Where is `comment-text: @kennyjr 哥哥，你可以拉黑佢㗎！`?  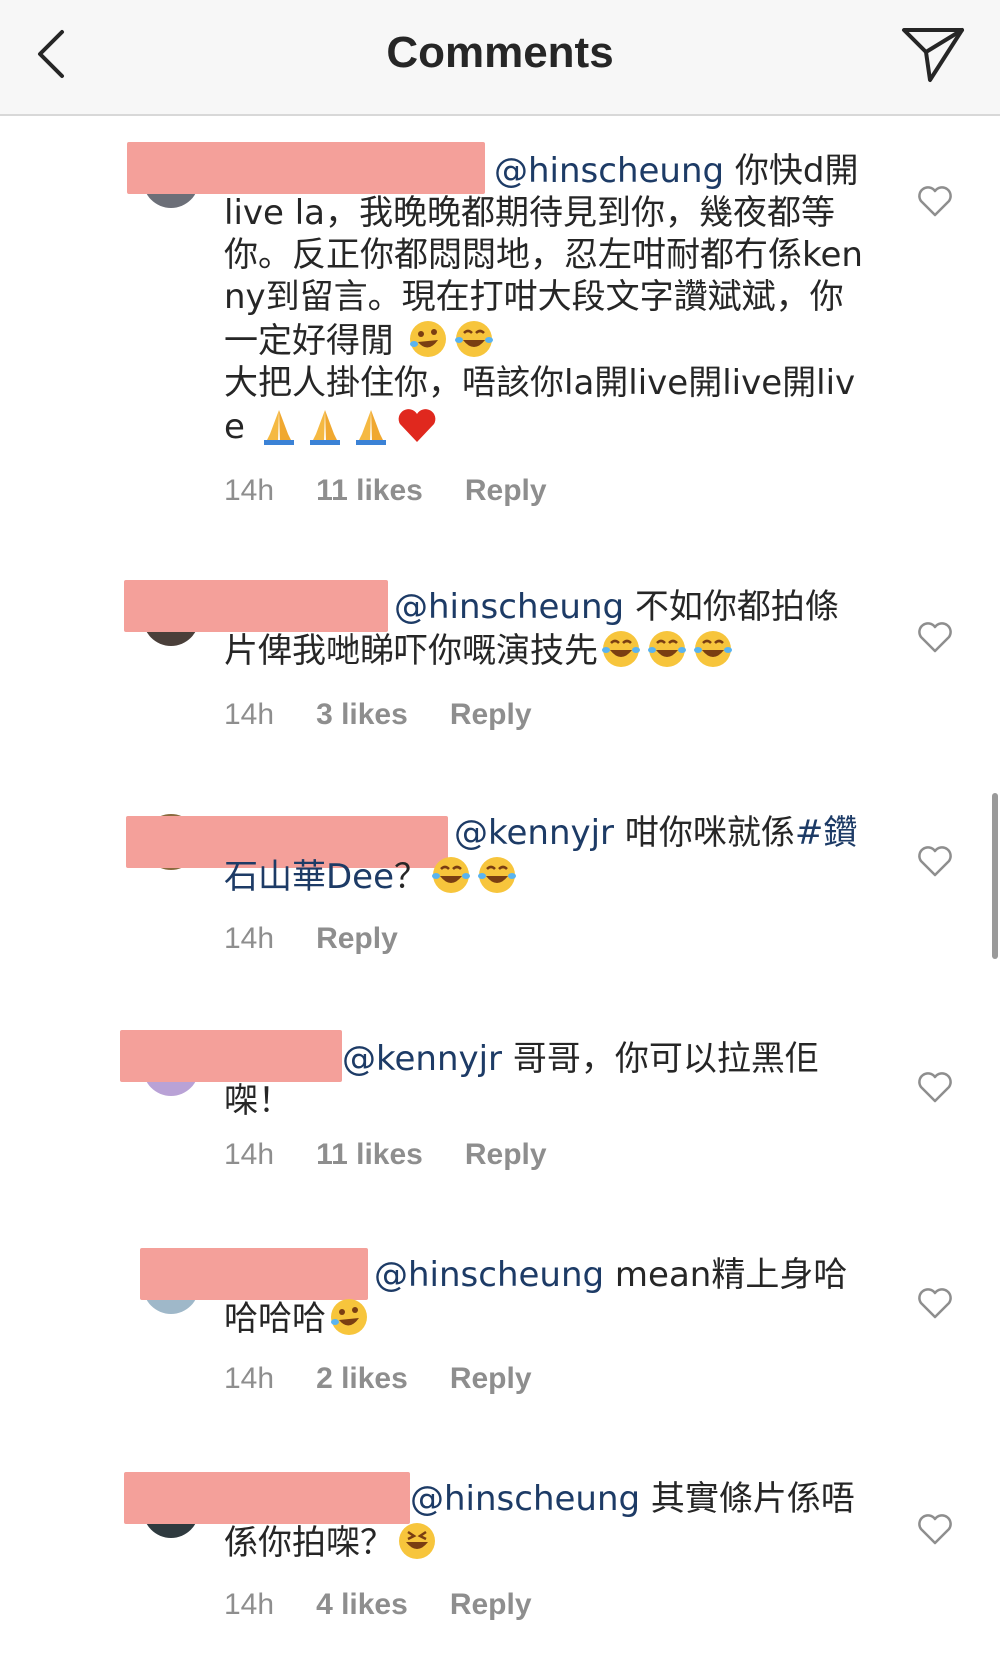 comment-text: @kennyjr 哥哥，你可以拉黑佢㗎！ is located at coordinates (521, 1080).